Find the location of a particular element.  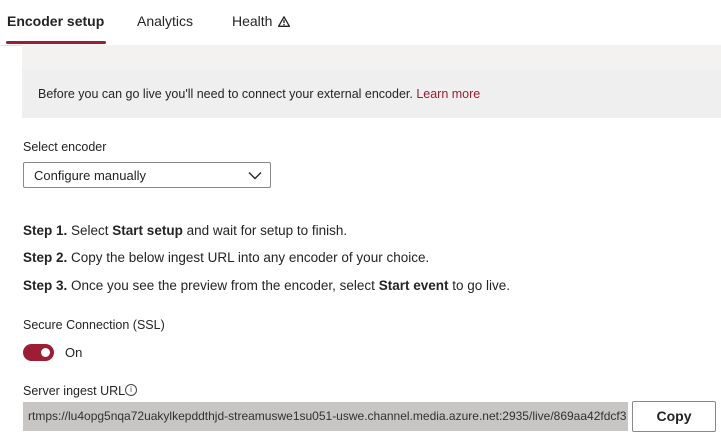

step-3-prefix: Step 3. is located at coordinates (45, 285).